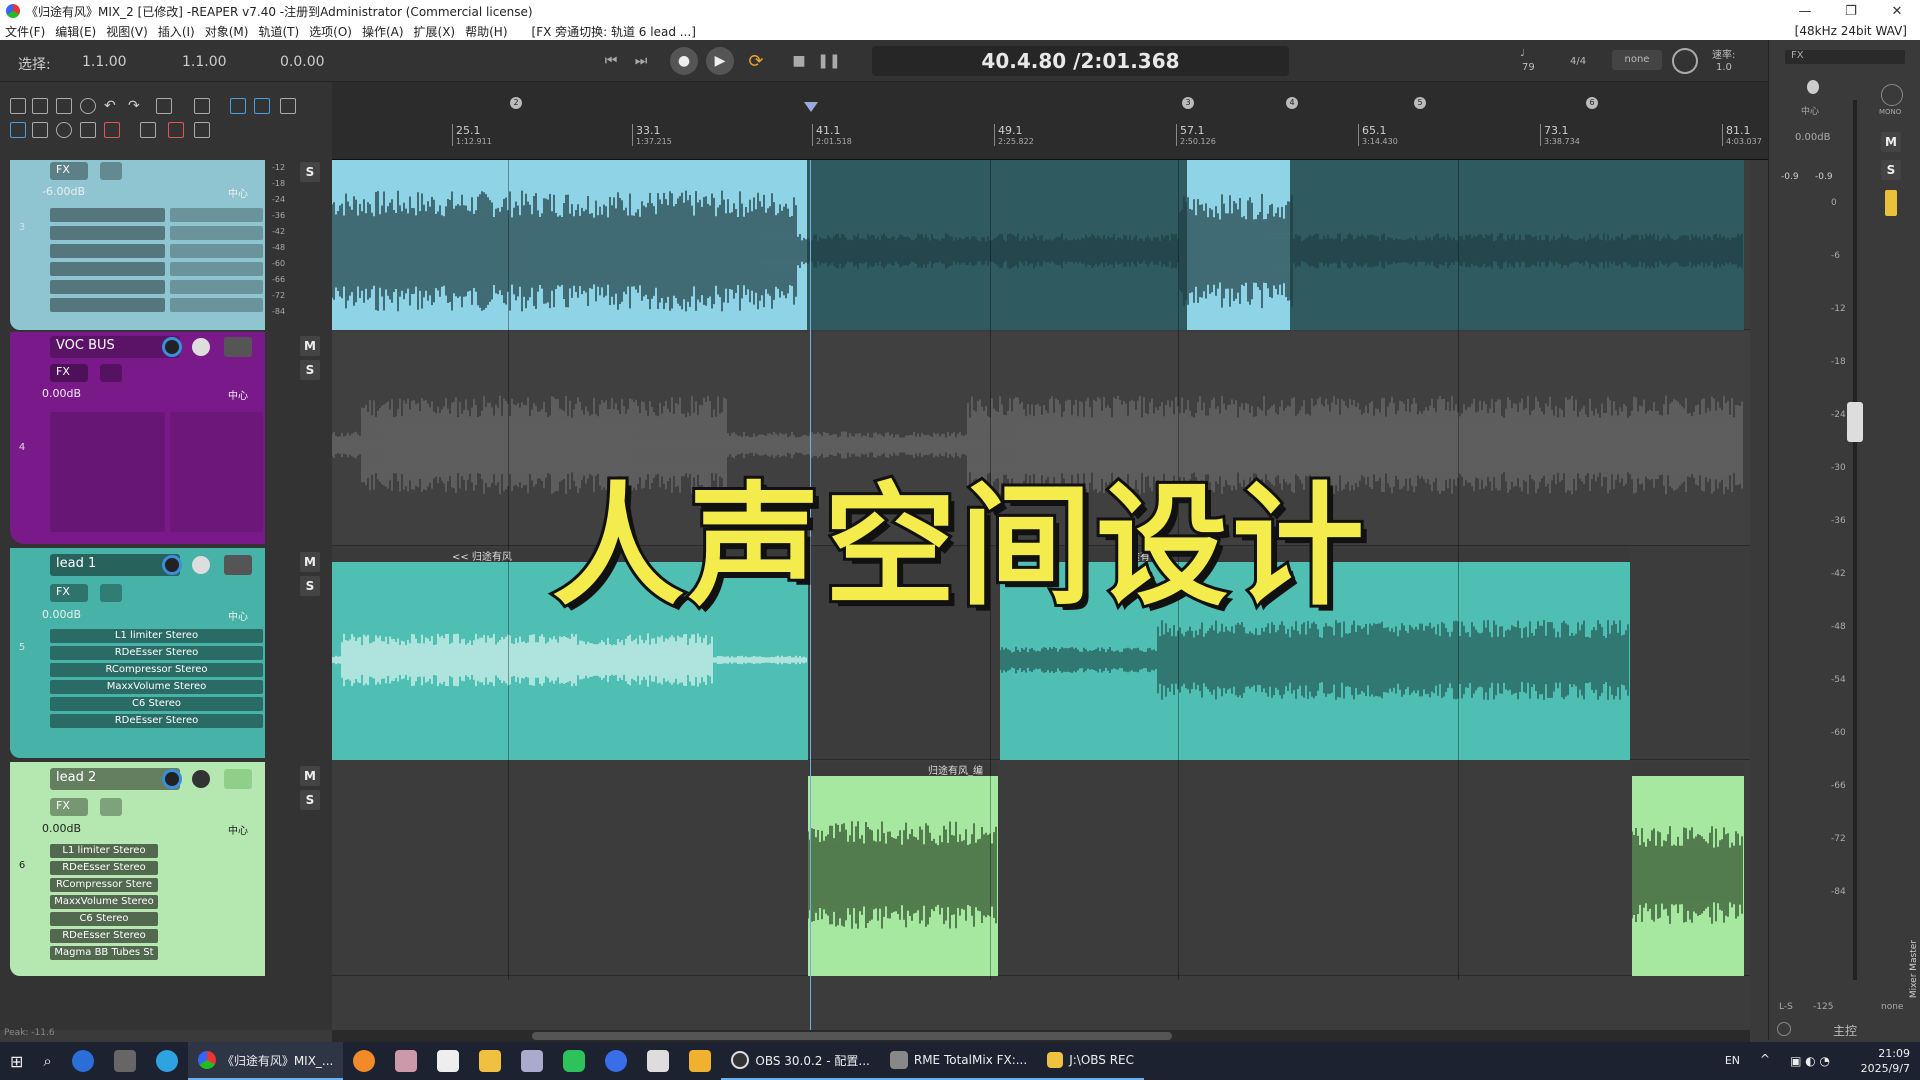  Describe the element at coordinates (652, 135) in the screenshot. I see `ruler-label: 33.1 1:37.215` at that location.